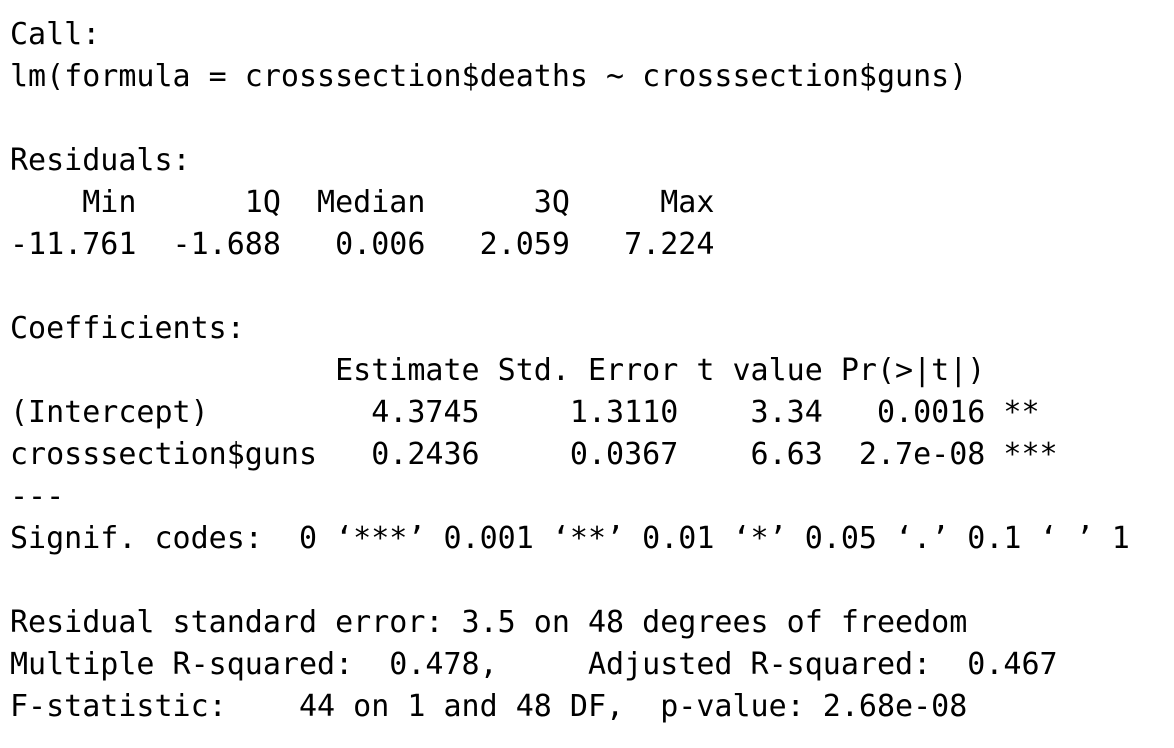 The width and height of the screenshot is (1174, 748). I want to click on coefficients-header: Coefficients:, so click(127, 328).